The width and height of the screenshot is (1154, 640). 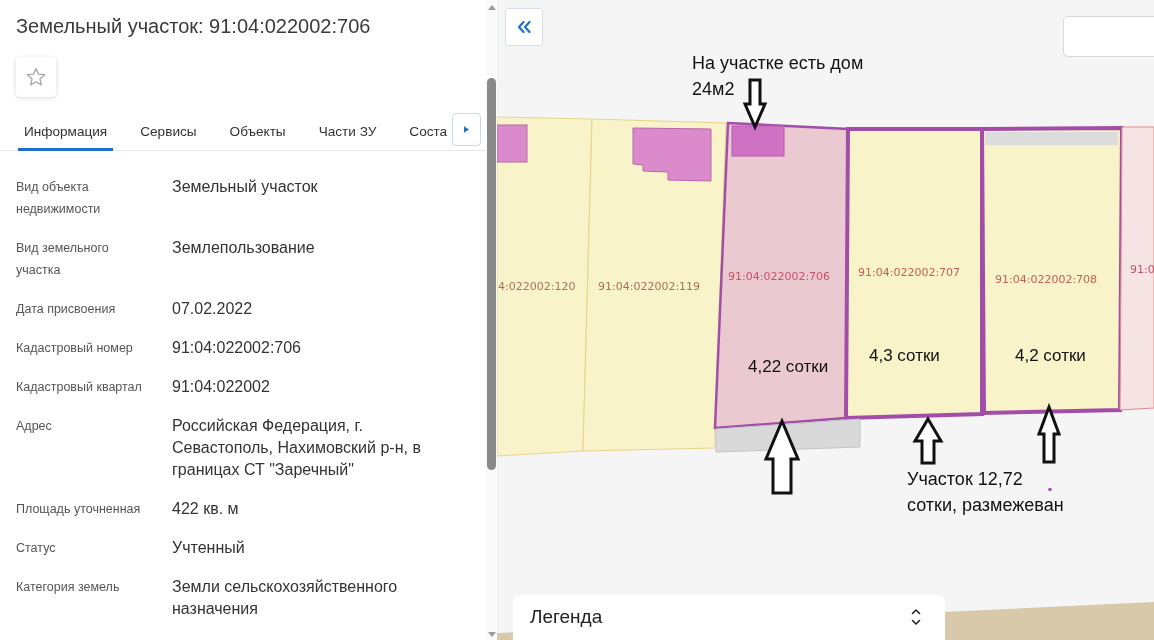 What do you see at coordinates (245, 187) in the screenshot?
I see `property-value: Земельный участок` at bounding box center [245, 187].